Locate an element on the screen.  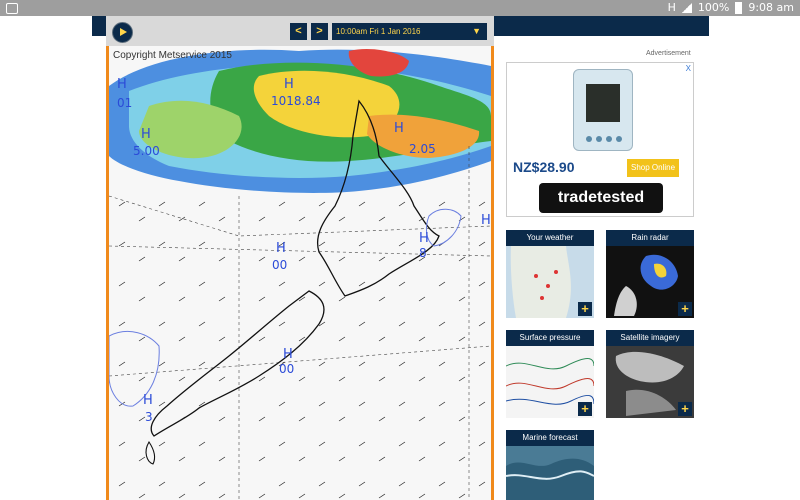
tile-your-weather: Your weather + is located at coordinates (550, 274).